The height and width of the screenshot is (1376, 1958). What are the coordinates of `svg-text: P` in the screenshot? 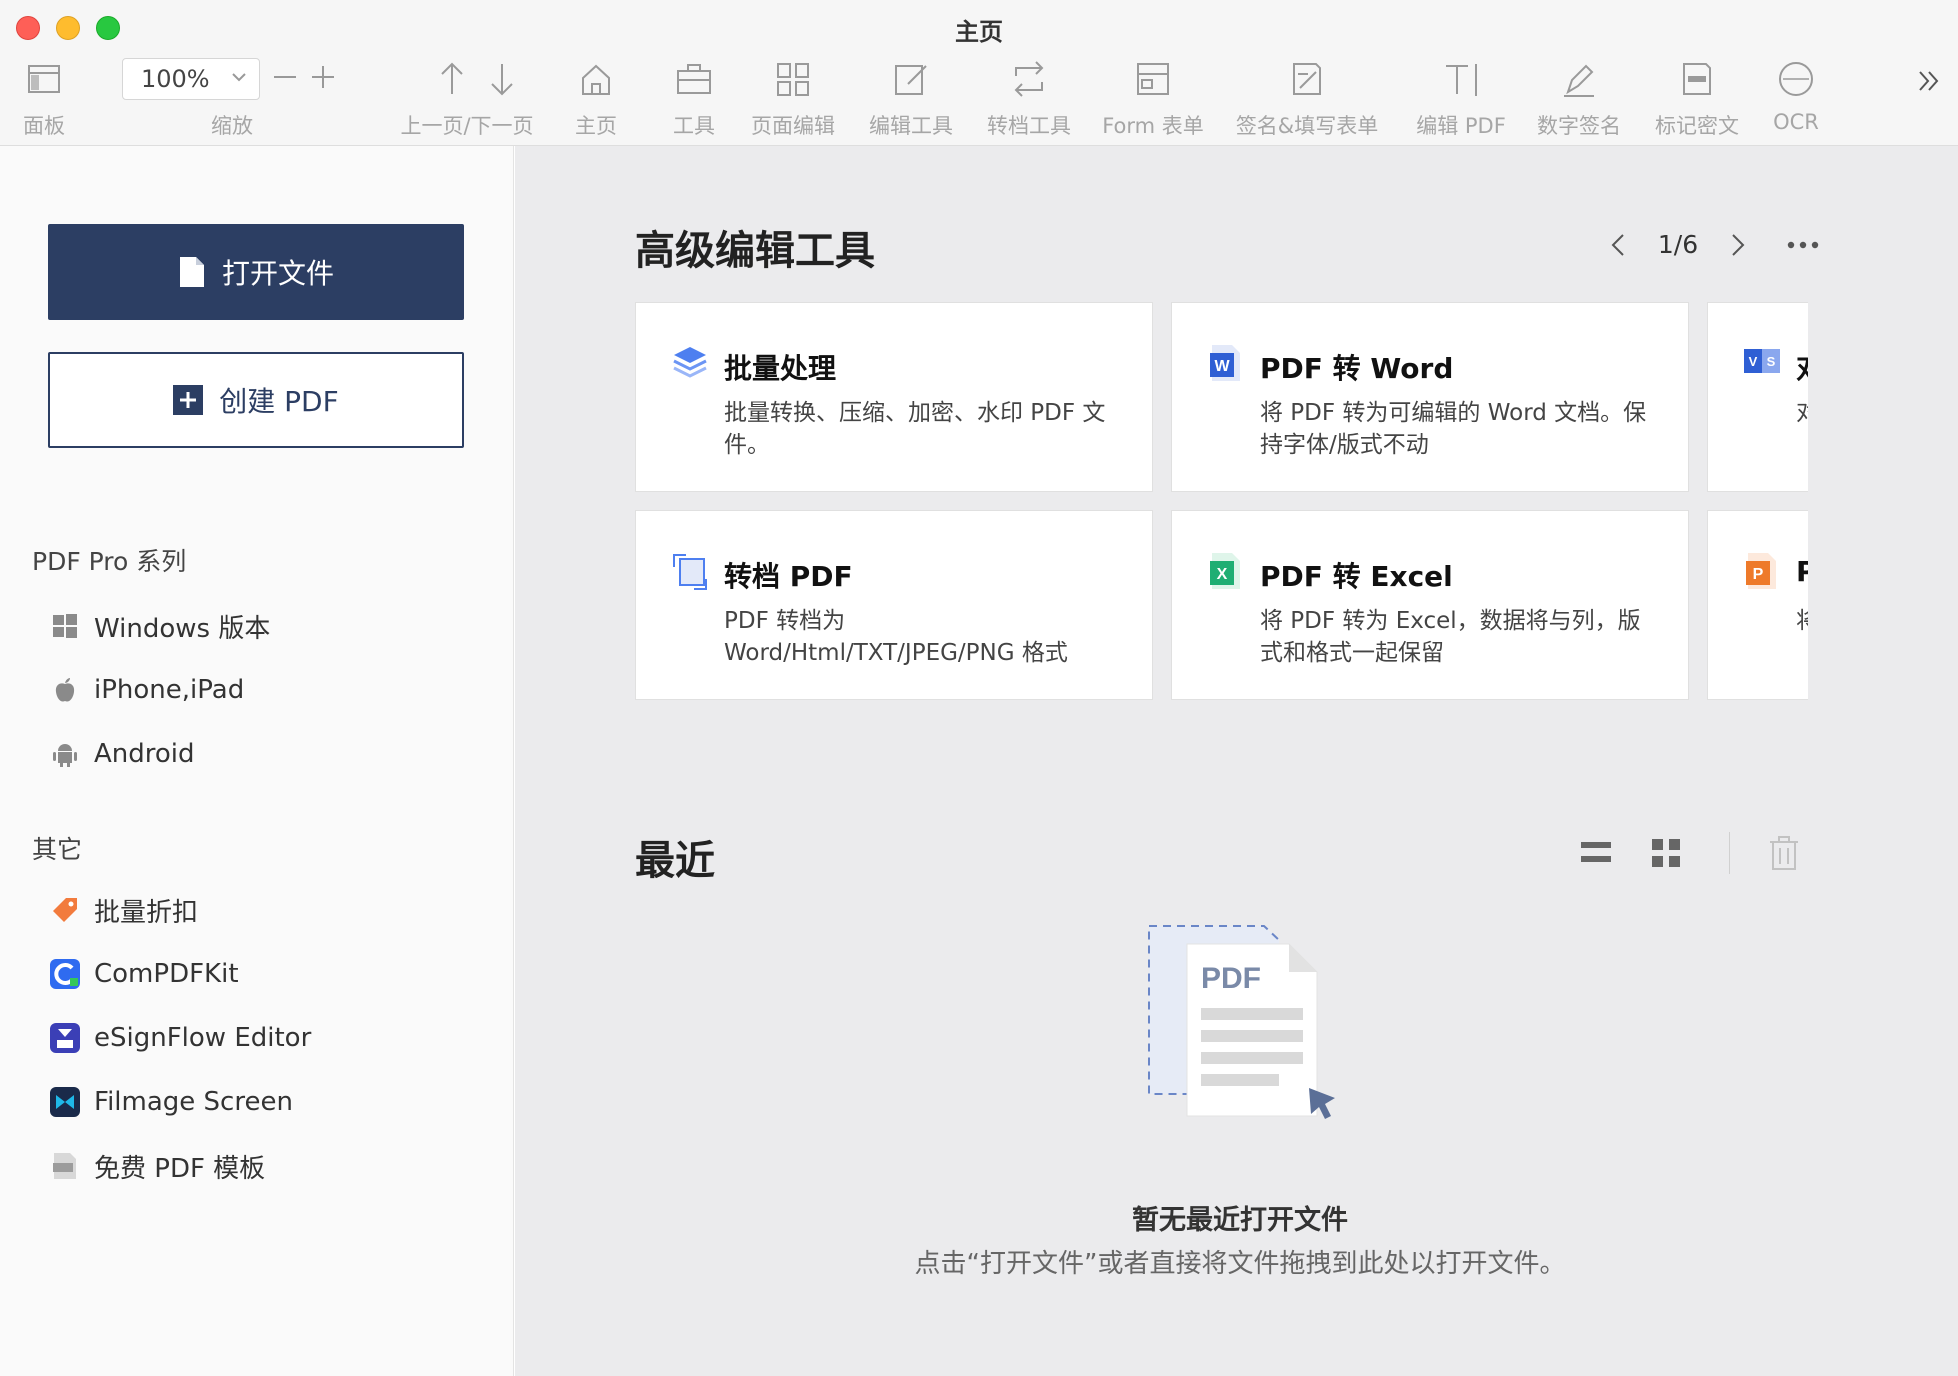 It's located at (1758, 574).